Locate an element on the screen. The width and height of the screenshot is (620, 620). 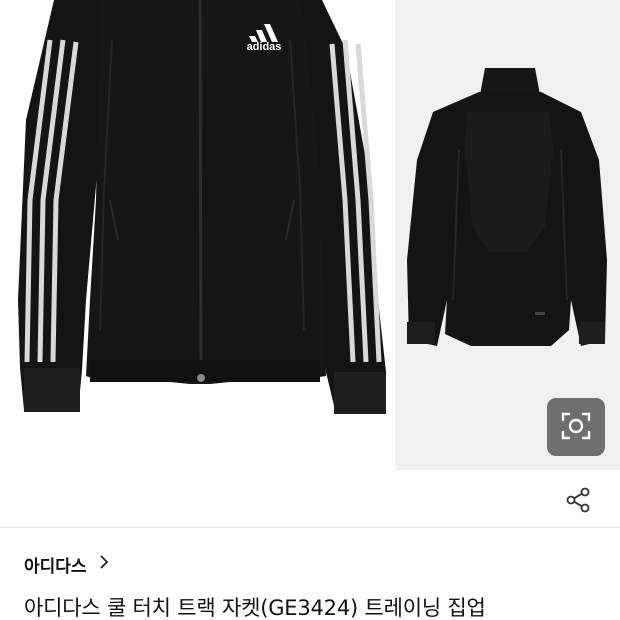
image-search-button is located at coordinates (576, 427).